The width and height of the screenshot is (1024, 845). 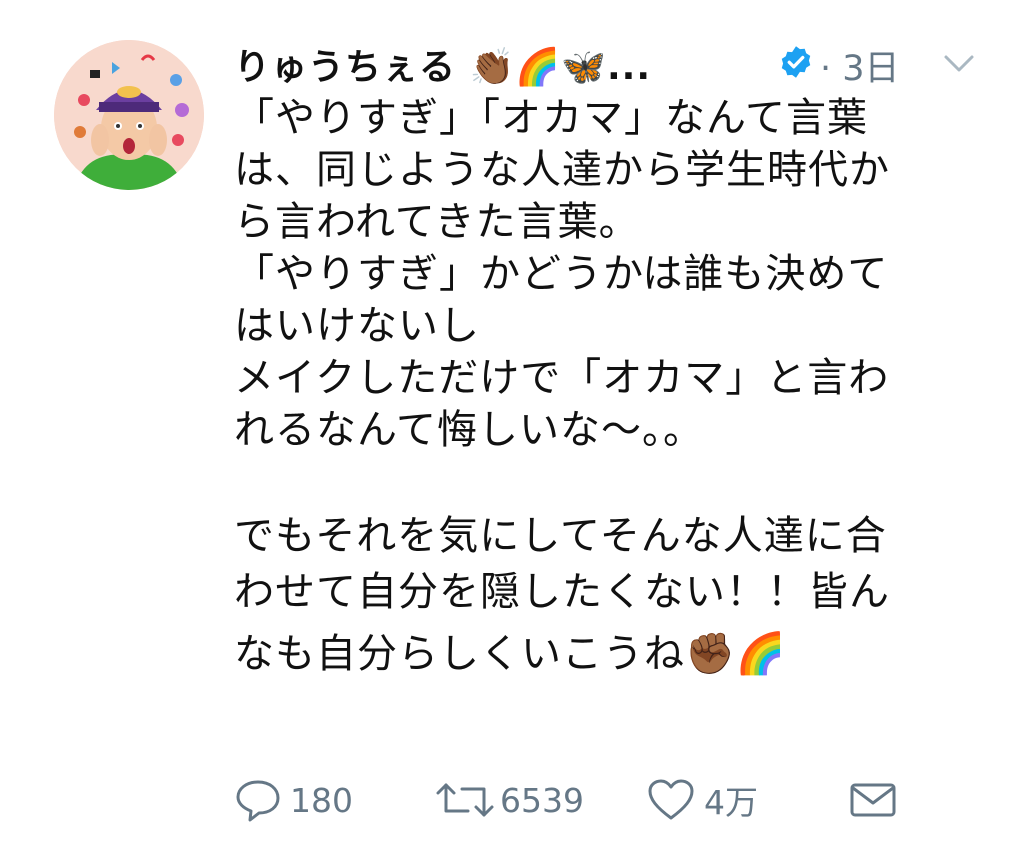 What do you see at coordinates (562, 592) in the screenshot?
I see `tweet-line: わせて自分を隠したくない！！皆ん` at bounding box center [562, 592].